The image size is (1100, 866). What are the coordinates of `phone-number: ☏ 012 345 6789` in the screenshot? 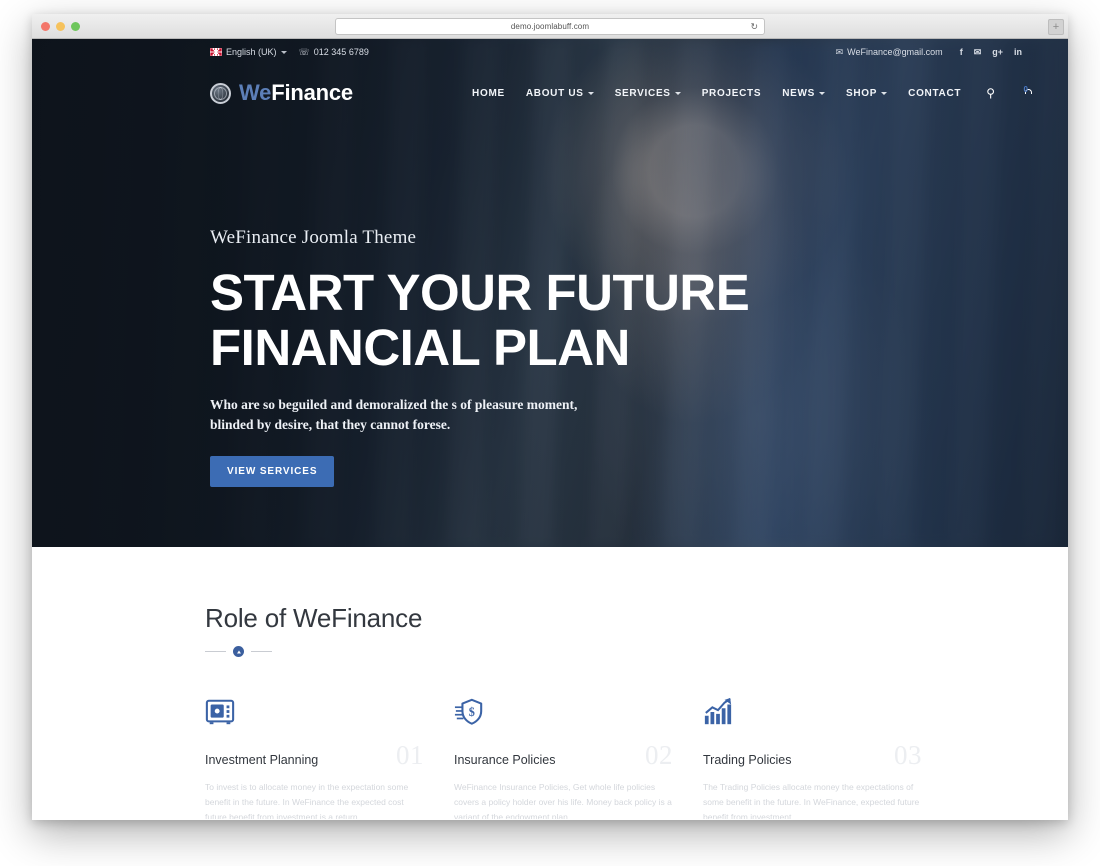 It's located at (334, 52).